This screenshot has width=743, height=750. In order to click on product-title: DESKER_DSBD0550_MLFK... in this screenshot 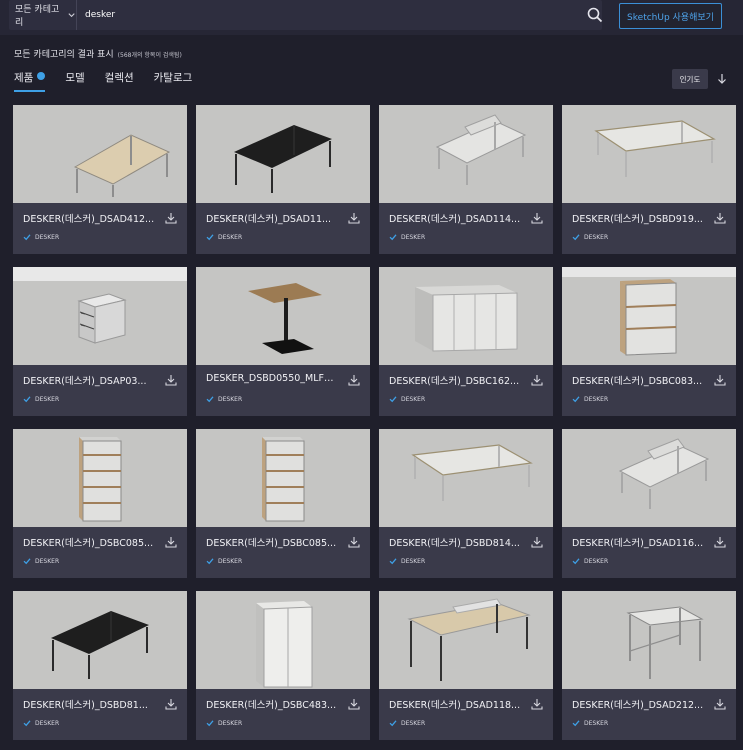, I will do `click(272, 378)`.